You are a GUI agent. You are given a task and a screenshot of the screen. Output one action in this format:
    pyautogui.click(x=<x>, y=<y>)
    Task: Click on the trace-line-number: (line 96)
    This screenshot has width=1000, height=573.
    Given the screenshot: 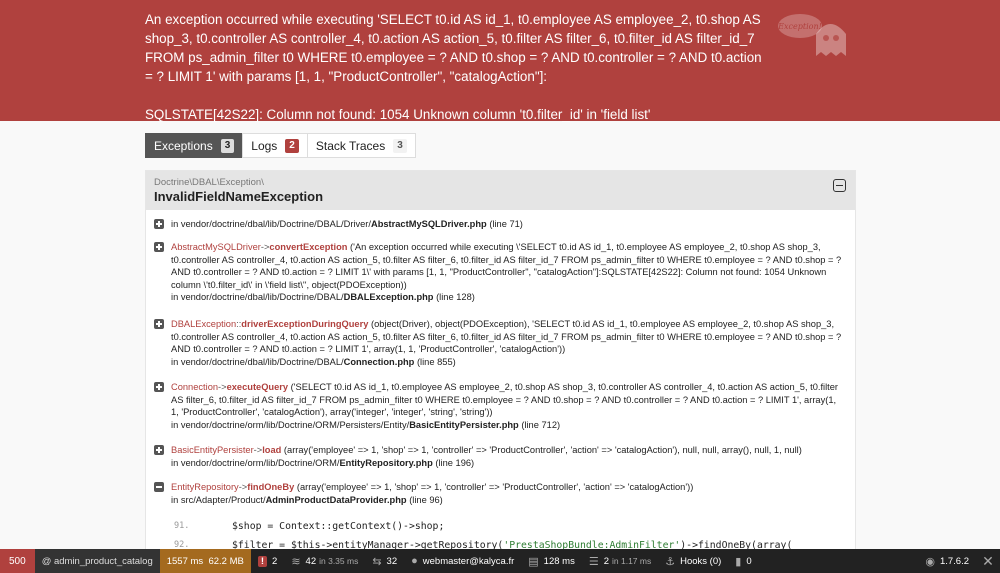 What is the action you would take?
    pyautogui.click(x=426, y=499)
    